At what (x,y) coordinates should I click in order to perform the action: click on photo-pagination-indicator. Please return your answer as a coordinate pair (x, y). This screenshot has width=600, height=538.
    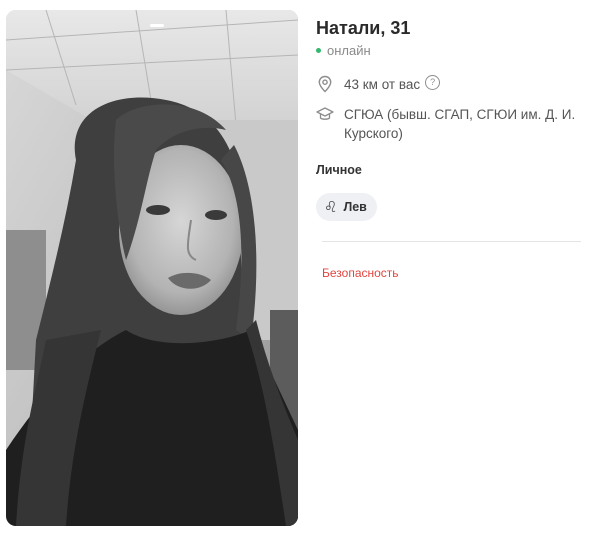
    Looking at the image, I should click on (157, 25).